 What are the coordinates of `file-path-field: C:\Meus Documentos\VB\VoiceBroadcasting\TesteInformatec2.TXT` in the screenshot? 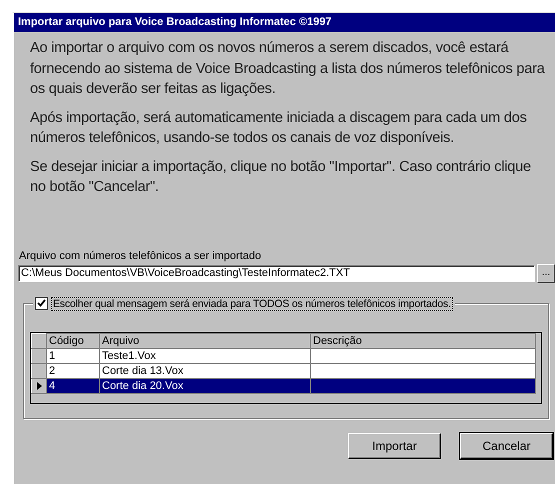 It's located at (276, 273).